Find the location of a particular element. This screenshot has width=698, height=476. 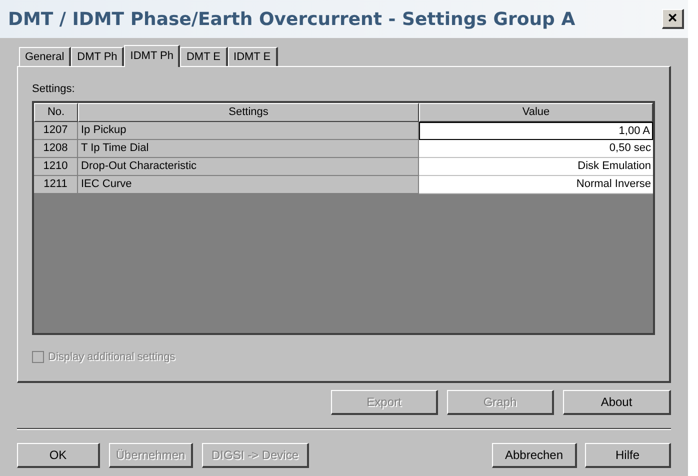

table-cell: 1207 is located at coordinates (56, 131).